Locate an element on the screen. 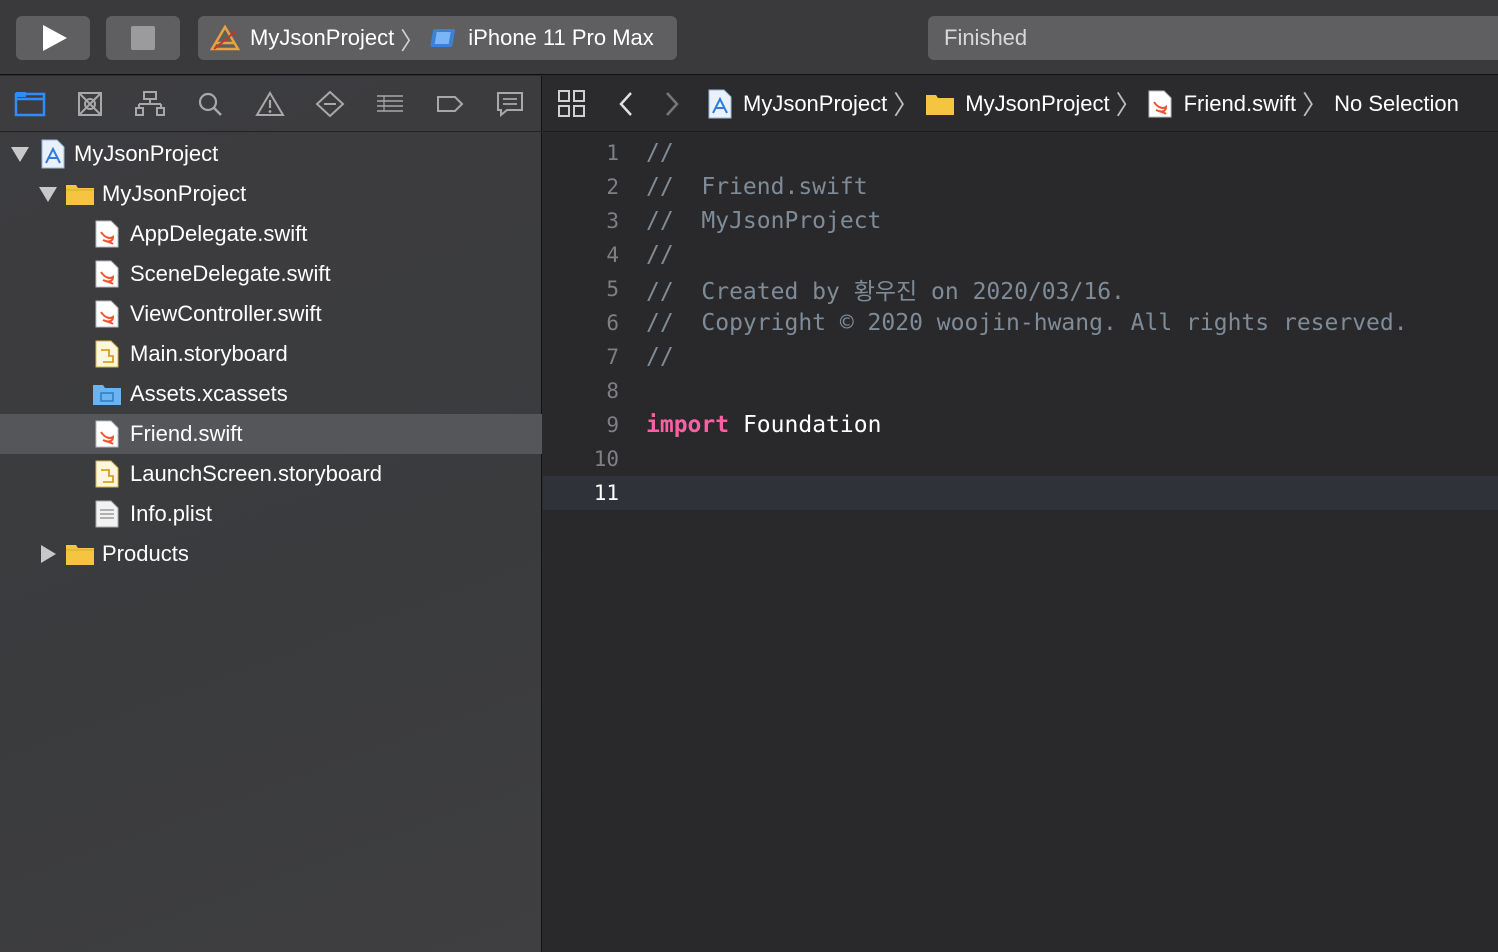  code-line: 5 // Created by 황우진 on 2020/03/16. is located at coordinates (1020, 289).